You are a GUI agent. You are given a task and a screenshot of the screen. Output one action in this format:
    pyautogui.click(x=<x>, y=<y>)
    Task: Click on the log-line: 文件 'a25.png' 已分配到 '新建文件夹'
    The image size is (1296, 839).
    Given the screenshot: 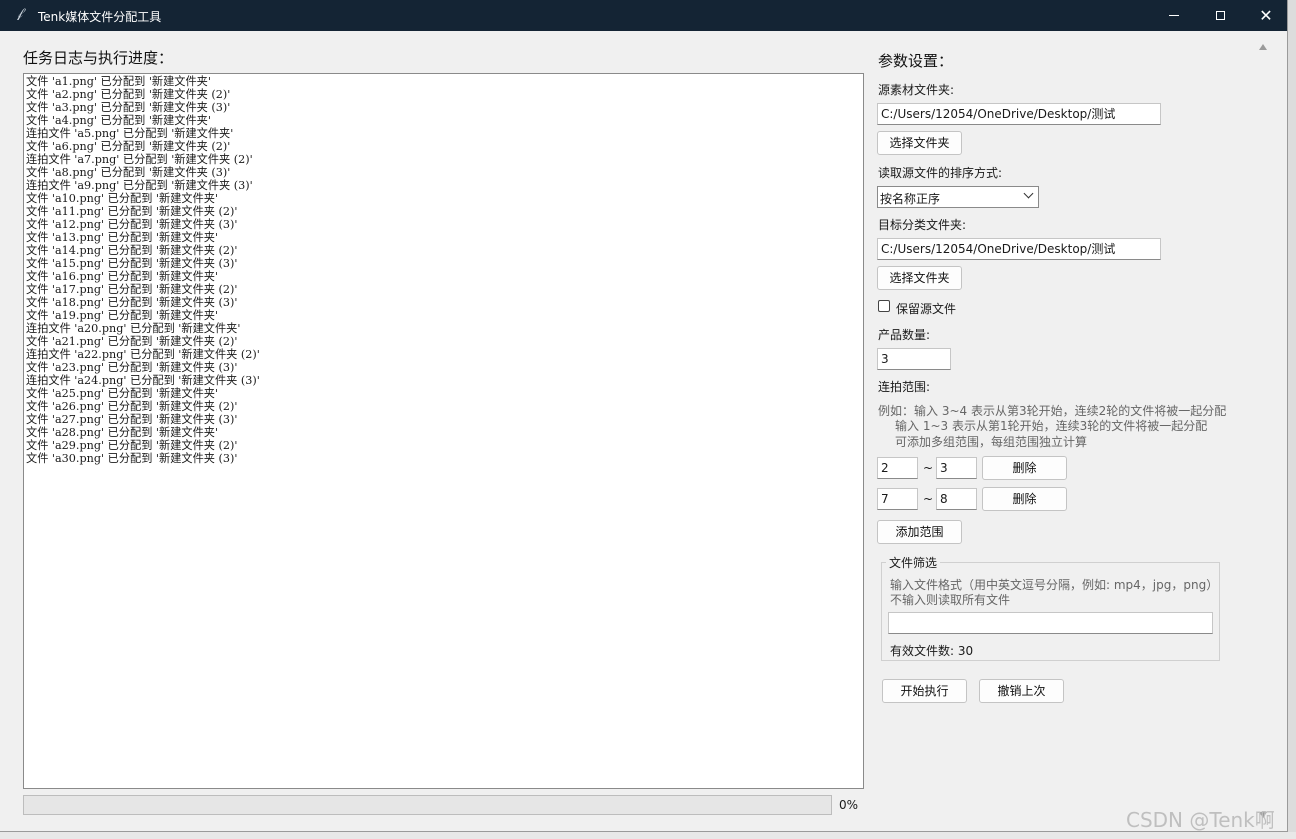 What is the action you would take?
    pyautogui.click(x=122, y=393)
    